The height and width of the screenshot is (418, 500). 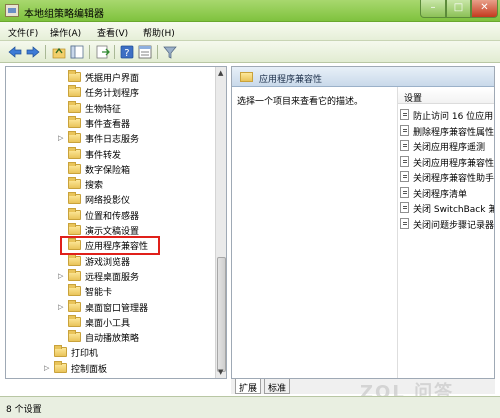 I want to click on forward-arrow-icon, so click(x=33, y=52).